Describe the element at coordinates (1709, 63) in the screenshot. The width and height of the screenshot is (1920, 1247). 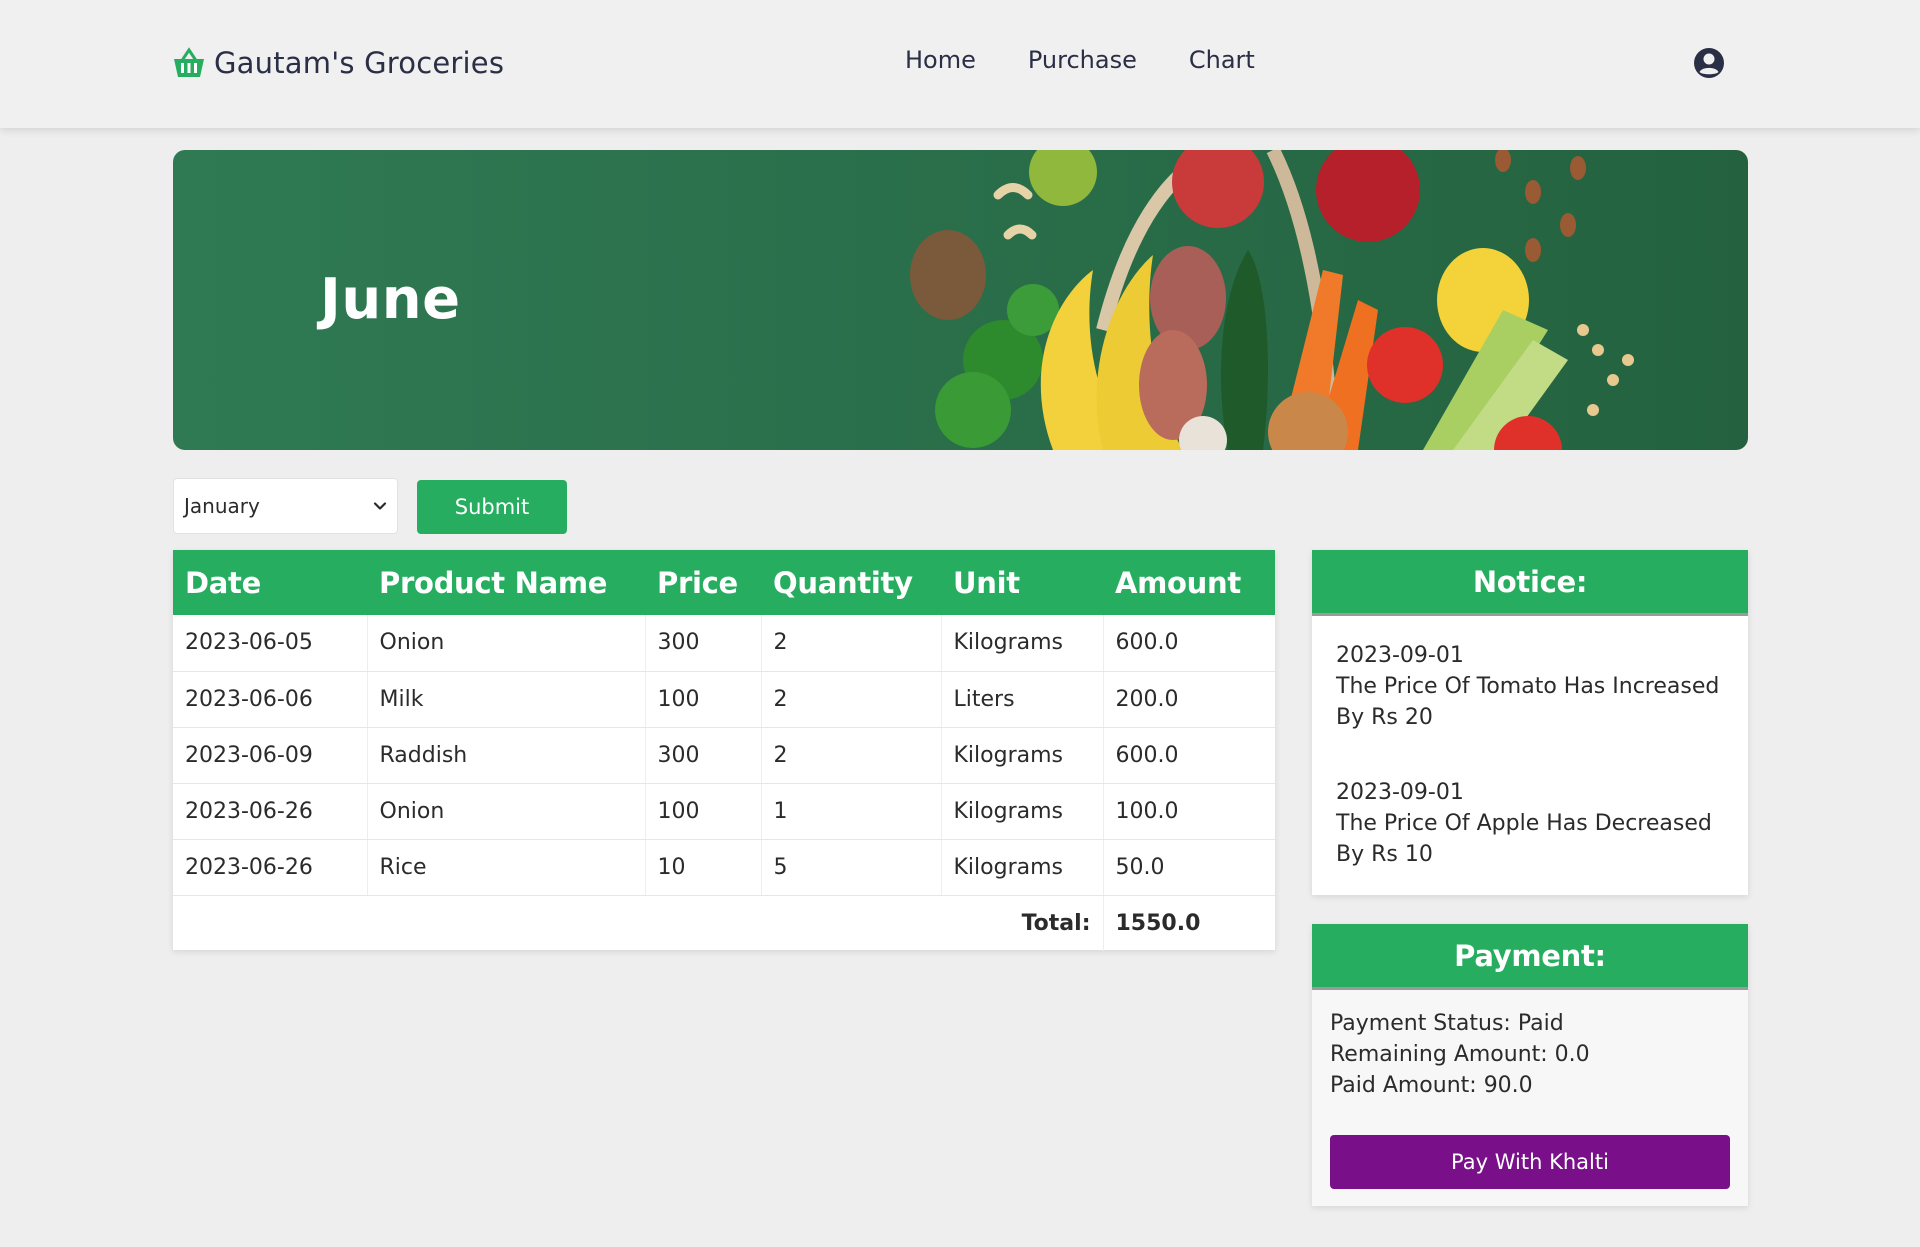
I see `user-circle-icon` at that location.